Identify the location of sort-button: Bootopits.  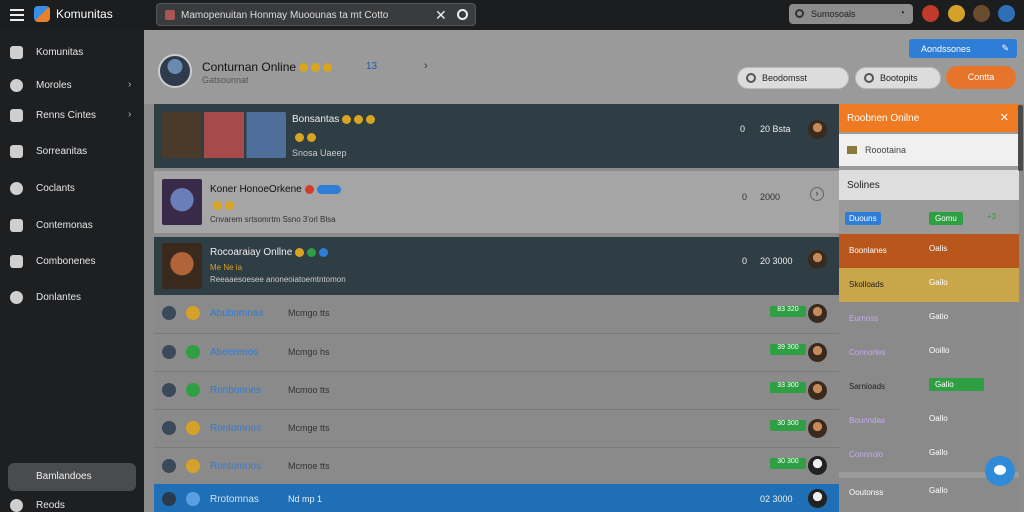
(898, 78).